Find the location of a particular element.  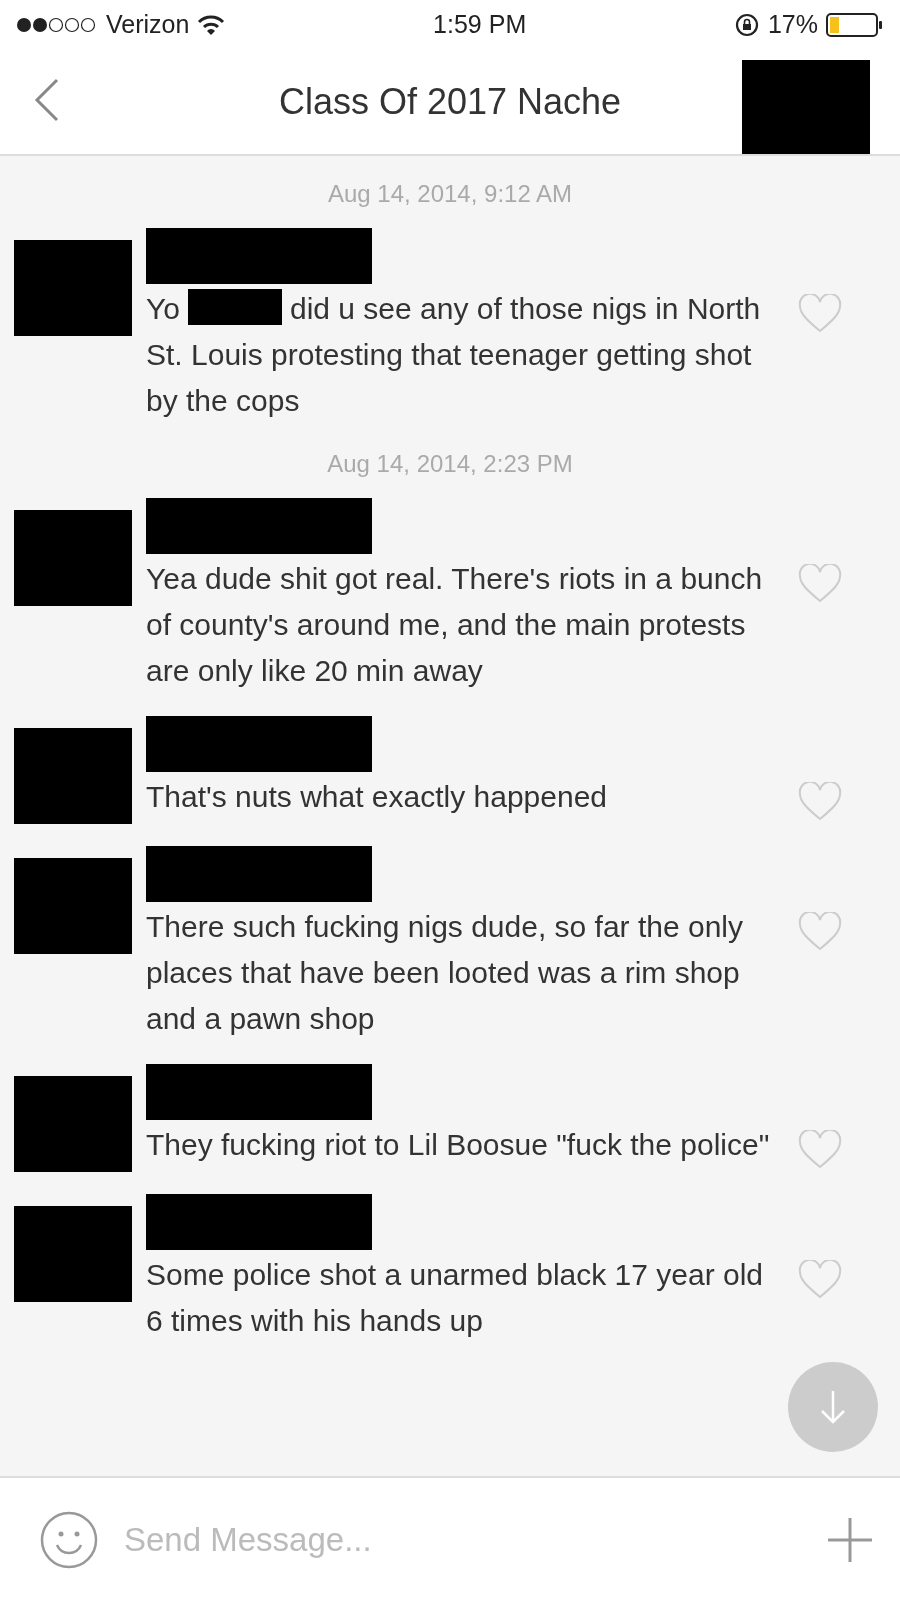

message-timestamp: Aug 14, 2014, 2:23 PM is located at coordinates (450, 464).